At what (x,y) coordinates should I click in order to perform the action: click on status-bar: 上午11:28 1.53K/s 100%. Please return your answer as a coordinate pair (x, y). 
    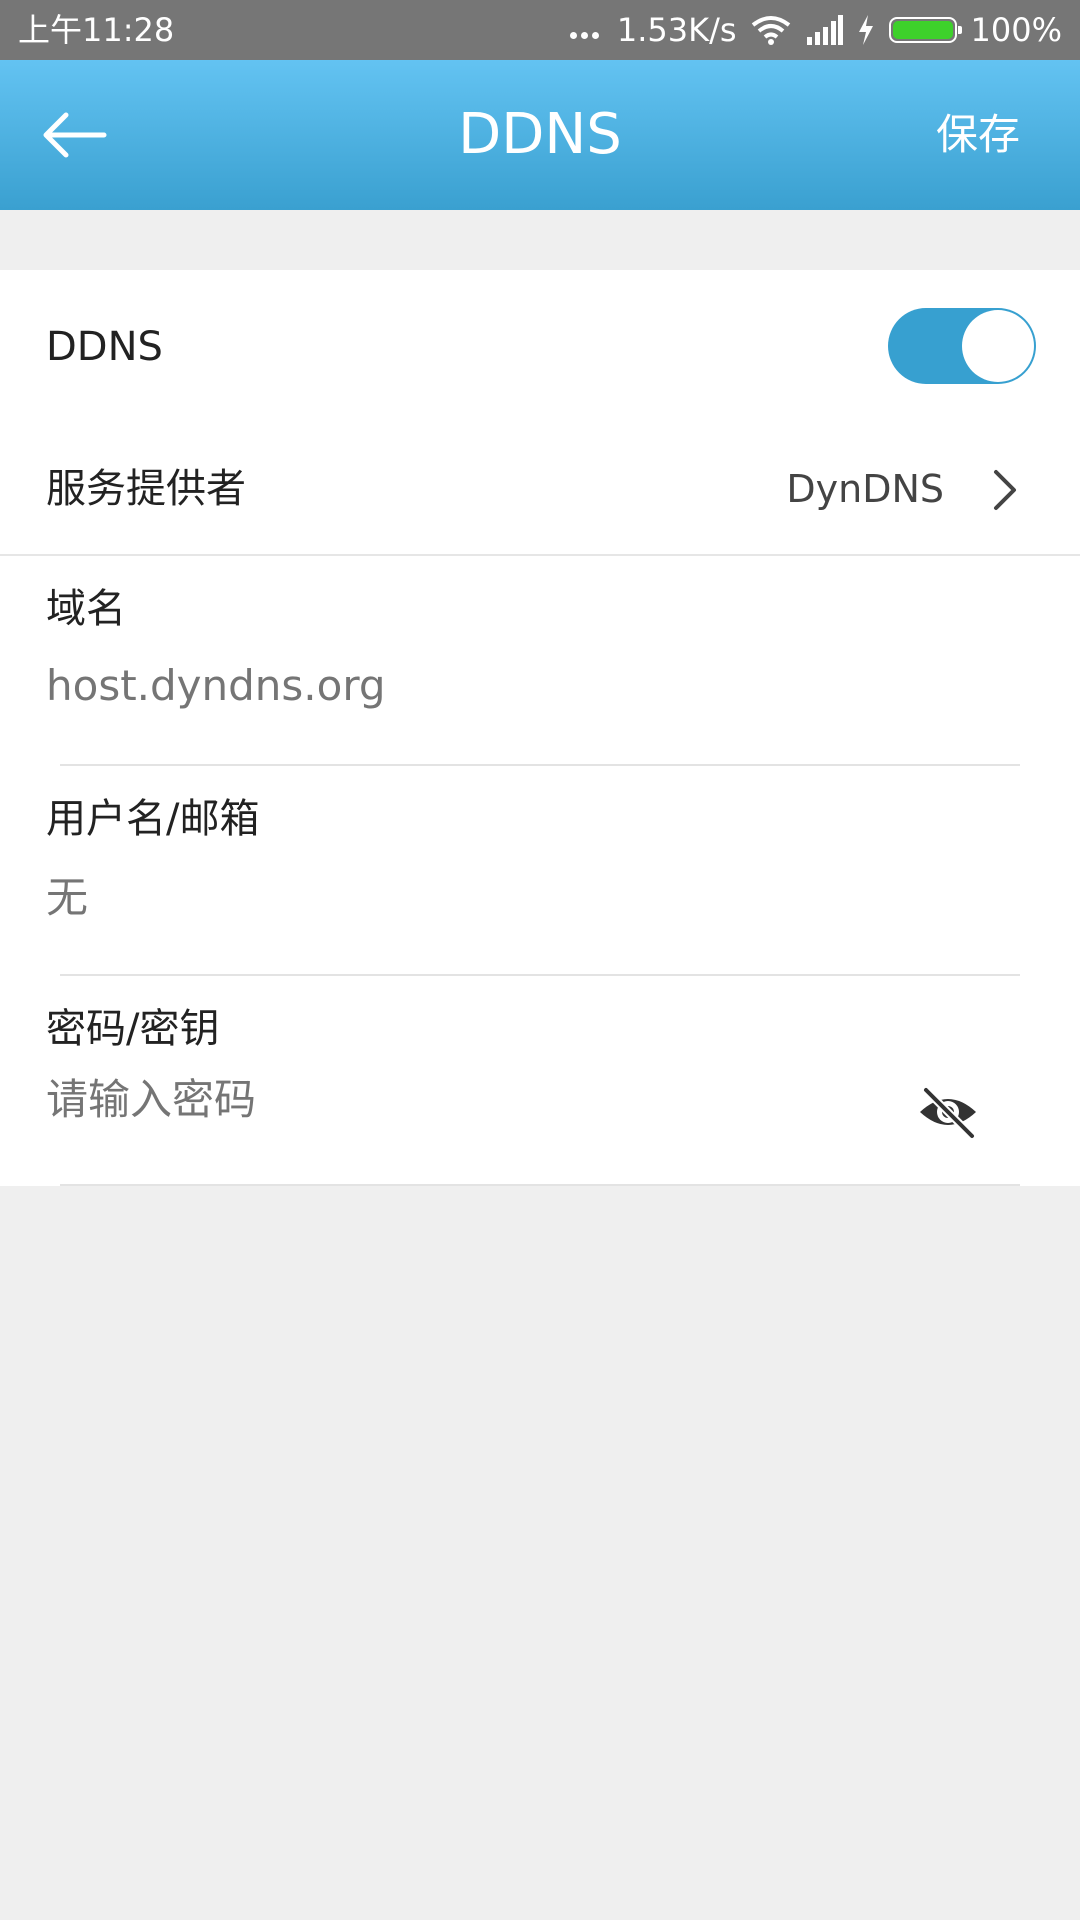
    Looking at the image, I should click on (540, 30).